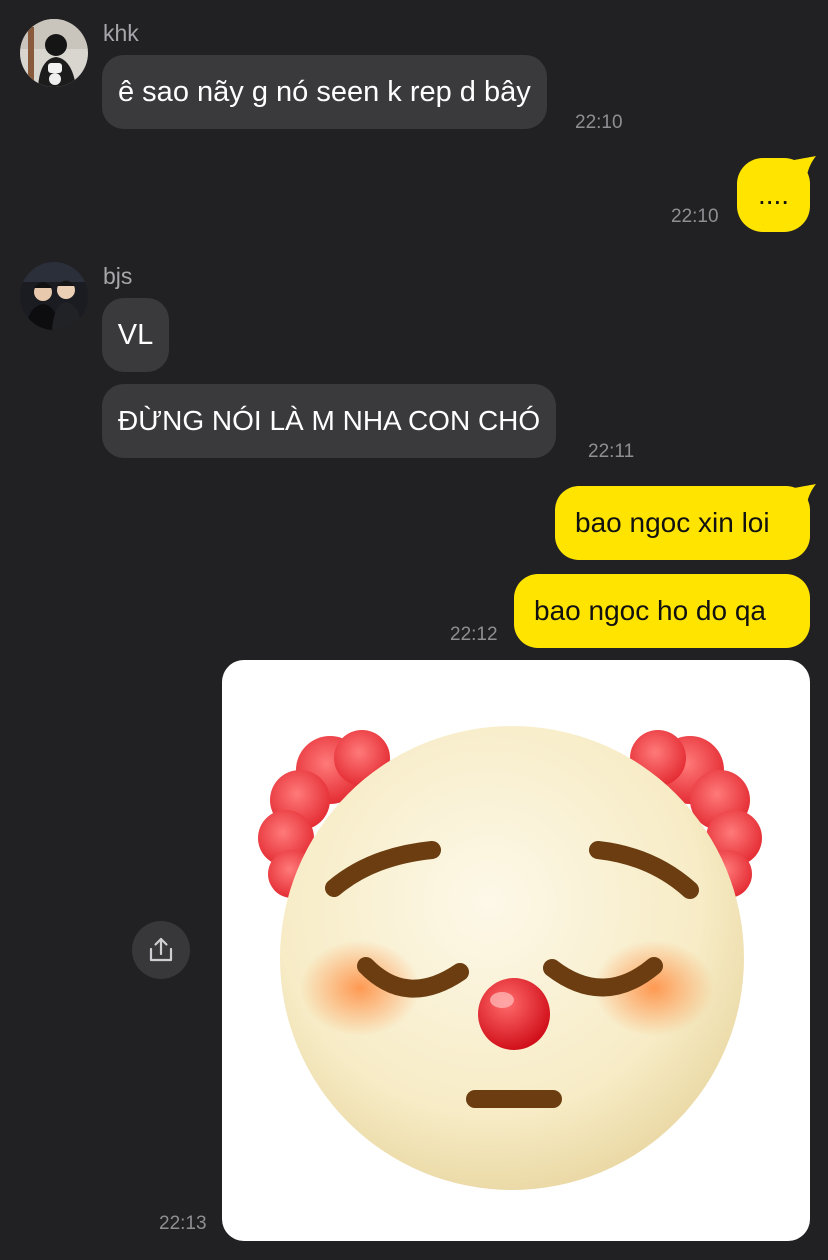 This screenshot has width=828, height=1260. I want to click on avatar-bjs-image, so click(54, 296).